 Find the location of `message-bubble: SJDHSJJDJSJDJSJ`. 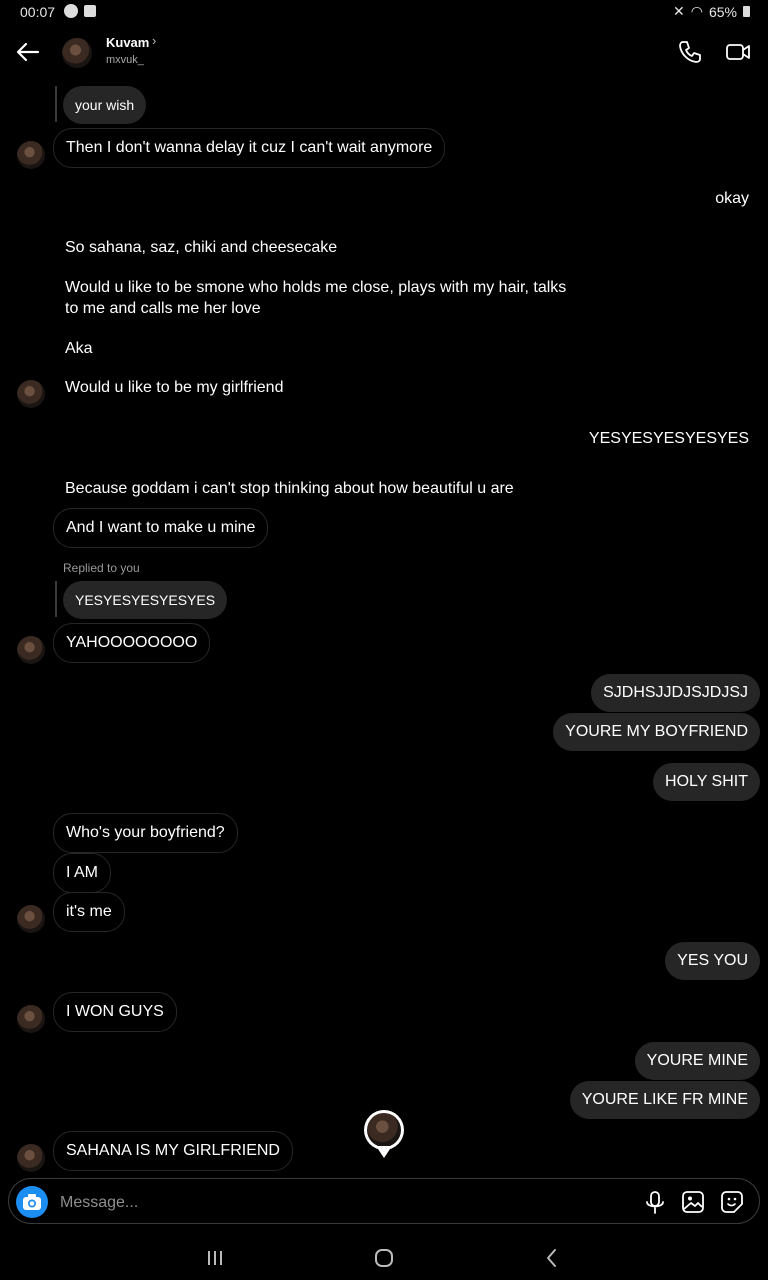

message-bubble: SJDHSJJDJSJDJSJ is located at coordinates (675, 693).